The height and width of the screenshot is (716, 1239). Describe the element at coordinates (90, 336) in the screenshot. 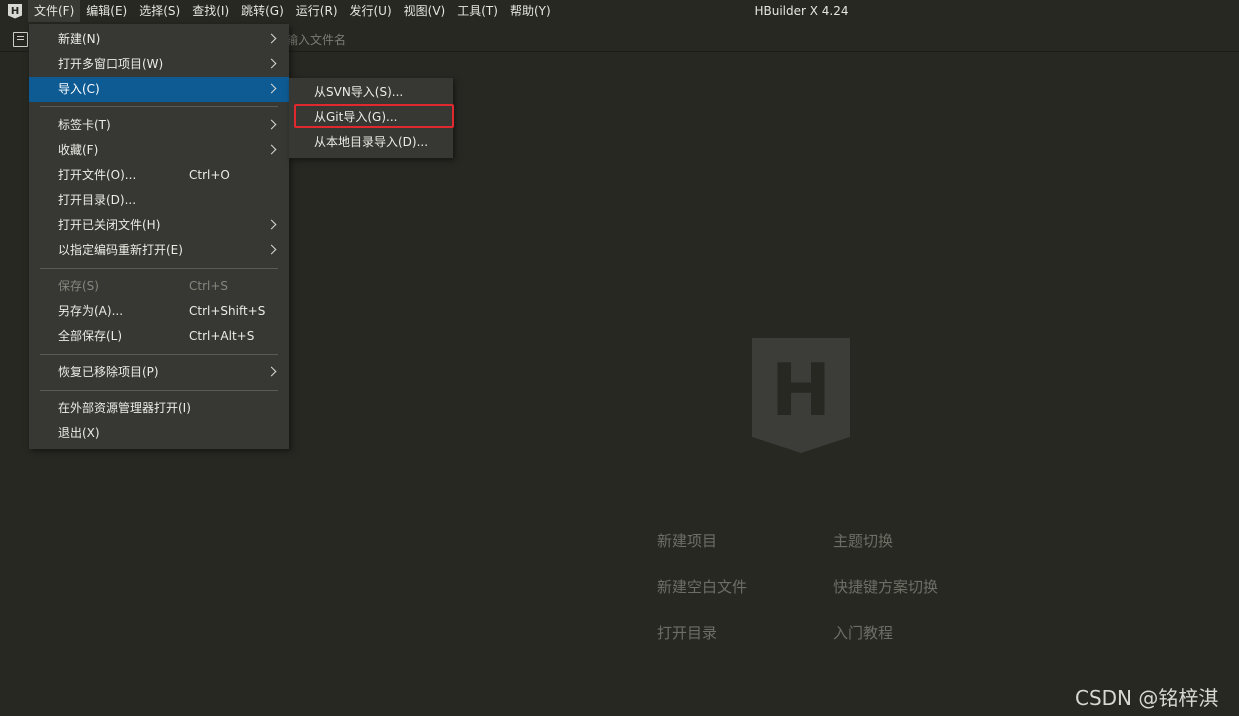

I see `menu-item-label: 全部保存(L)` at that location.